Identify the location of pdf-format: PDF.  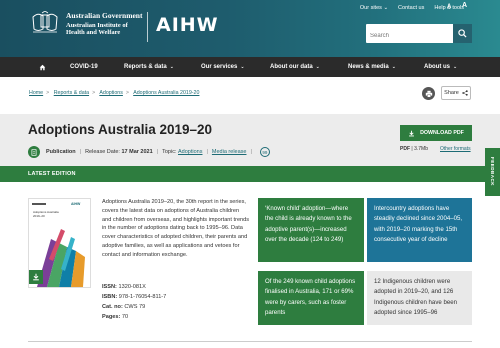
(405, 149).